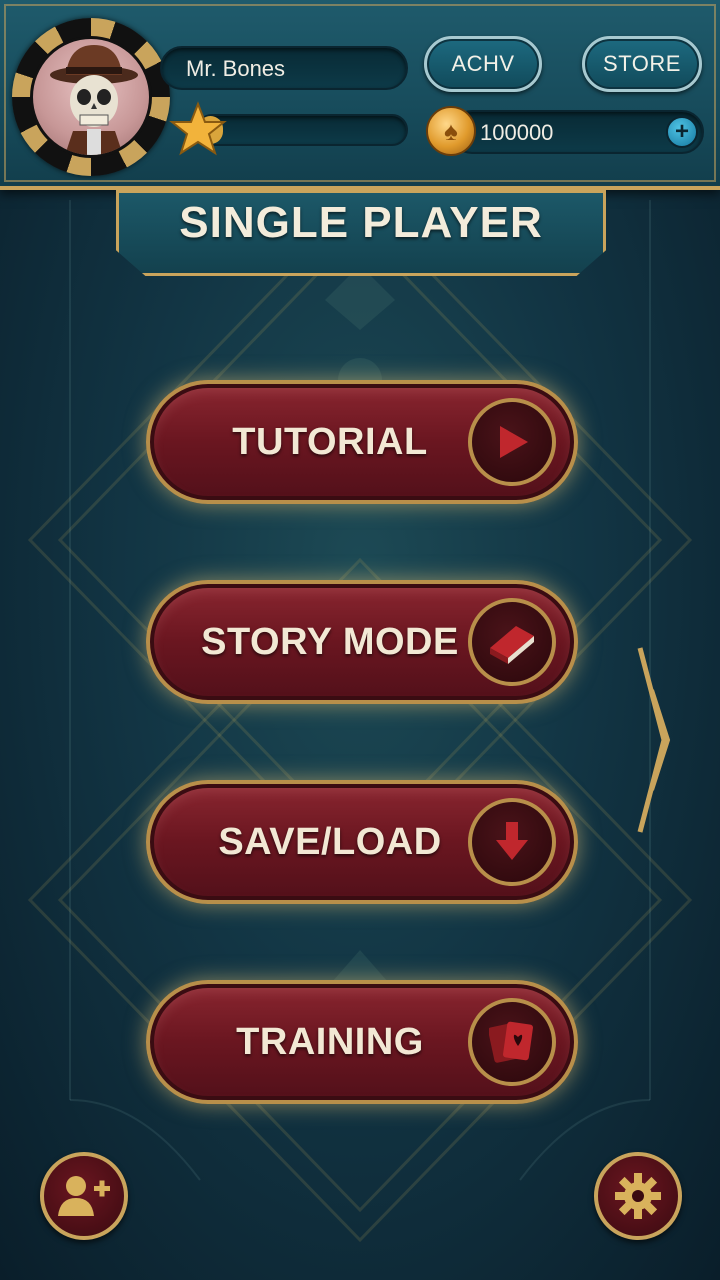 The height and width of the screenshot is (1280, 720). I want to click on achievements-button: ACHV, so click(483, 64).